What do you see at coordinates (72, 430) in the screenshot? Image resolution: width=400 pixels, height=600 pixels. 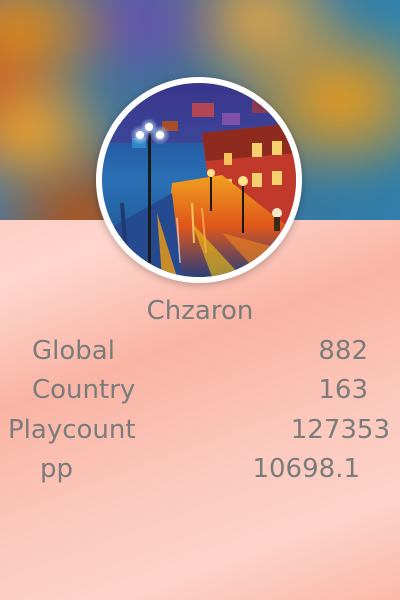 I see `stat-label-playcount: Playcount` at bounding box center [72, 430].